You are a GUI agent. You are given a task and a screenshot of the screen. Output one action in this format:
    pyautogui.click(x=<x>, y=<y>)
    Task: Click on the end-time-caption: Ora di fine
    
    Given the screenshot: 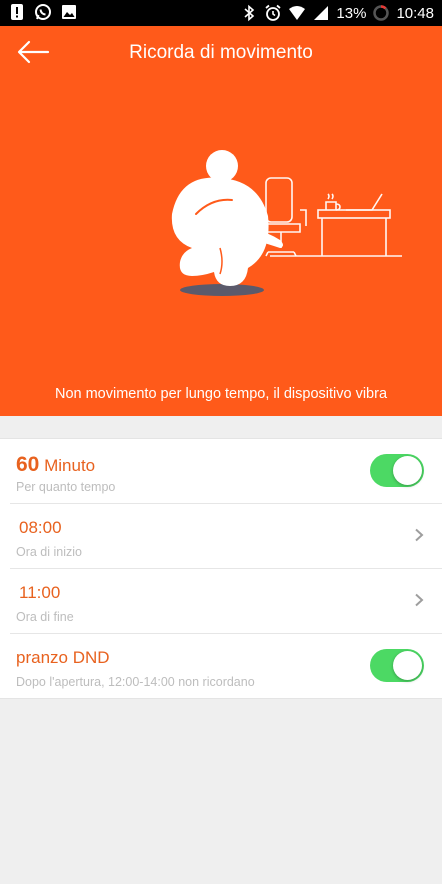 What is the action you would take?
    pyautogui.click(x=45, y=617)
    